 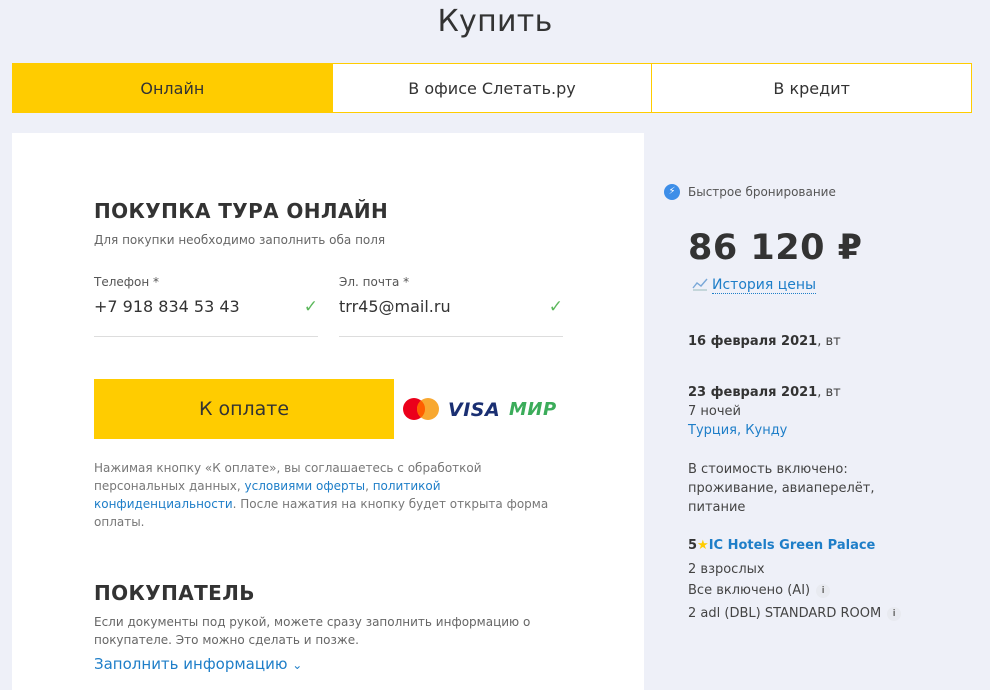 What do you see at coordinates (700, 284) in the screenshot?
I see `line-chart-icon` at bounding box center [700, 284].